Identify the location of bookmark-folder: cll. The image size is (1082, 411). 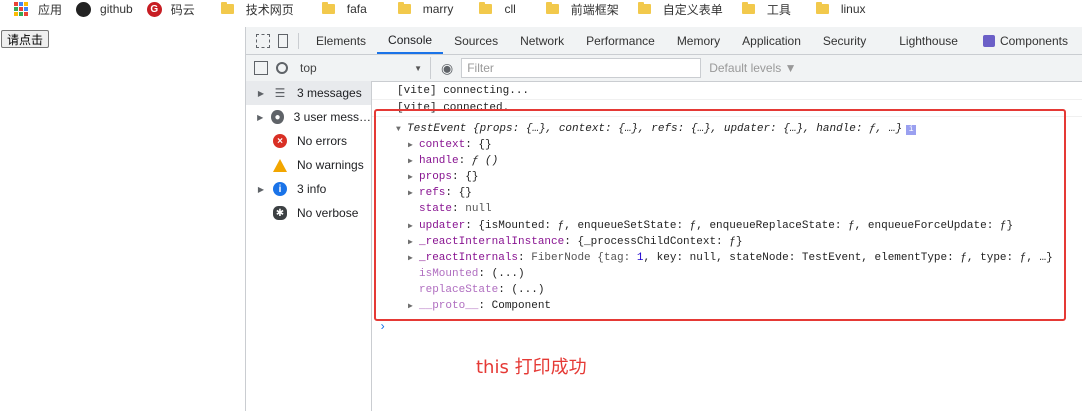
(497, 9).